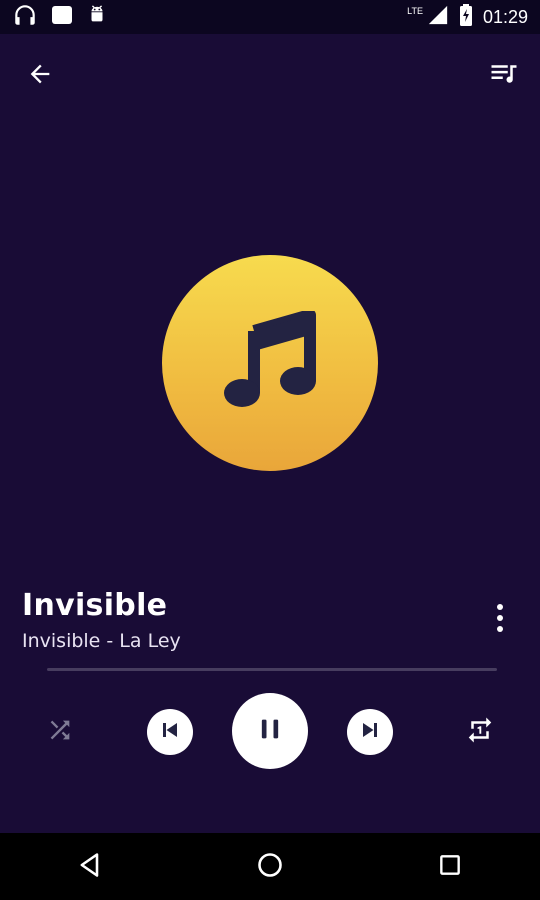 The width and height of the screenshot is (540, 900). I want to click on circle-home-icon, so click(270, 867).